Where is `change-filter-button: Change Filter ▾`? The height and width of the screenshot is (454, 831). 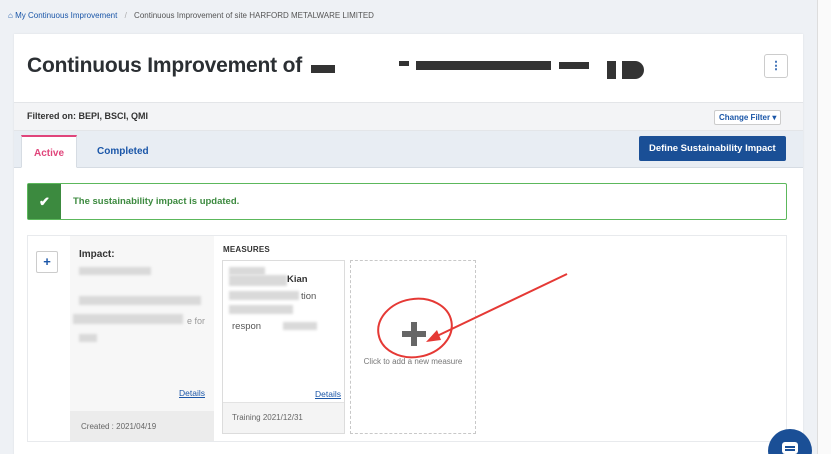 change-filter-button: Change Filter ▾ is located at coordinates (748, 117).